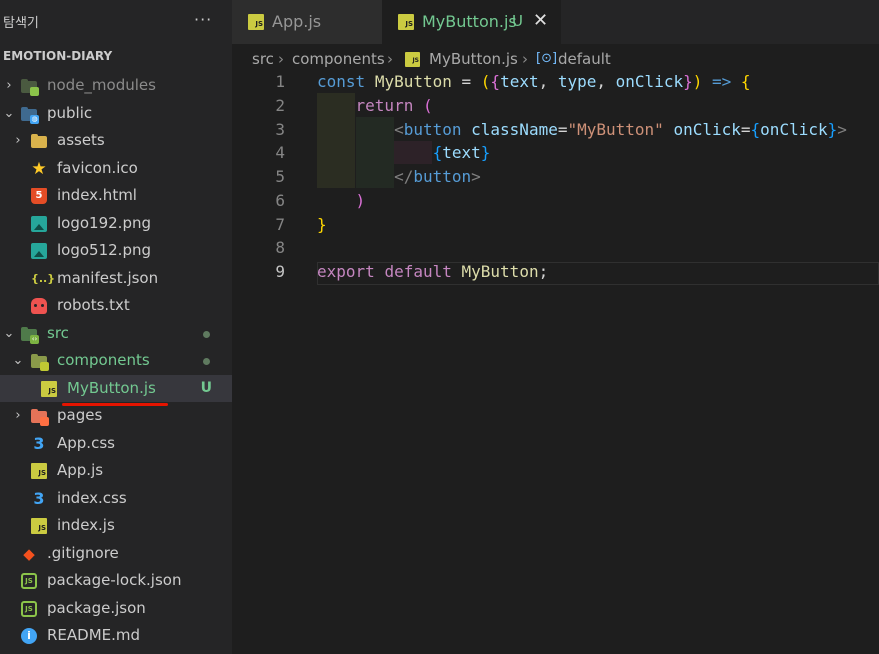  I want to click on tree-item-label: favicon.ico, so click(97, 167).